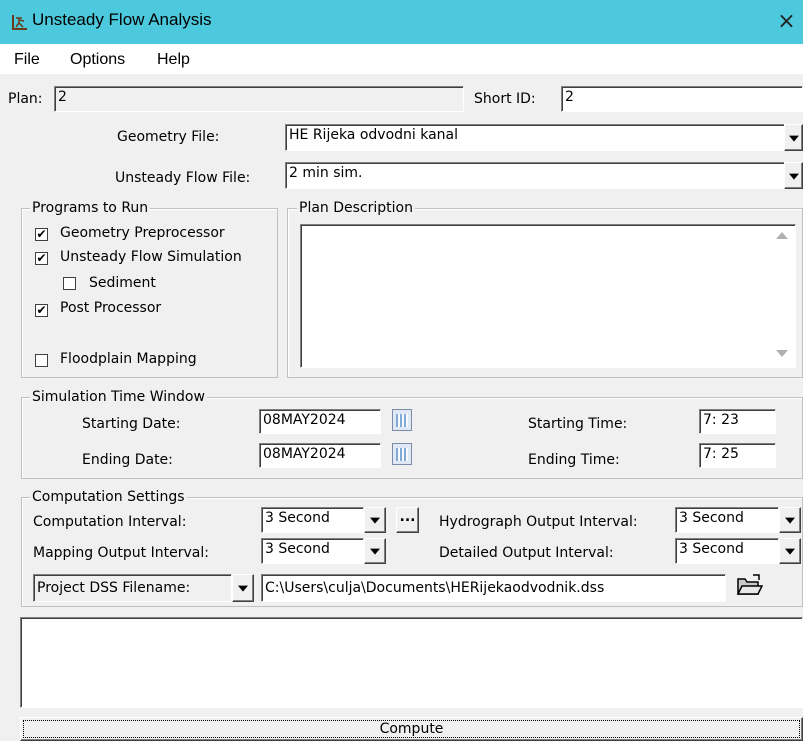 Image resolution: width=803 pixels, height=741 pixels. What do you see at coordinates (312, 520) in the screenshot?
I see `computation-interval-select: 3 Second` at bounding box center [312, 520].